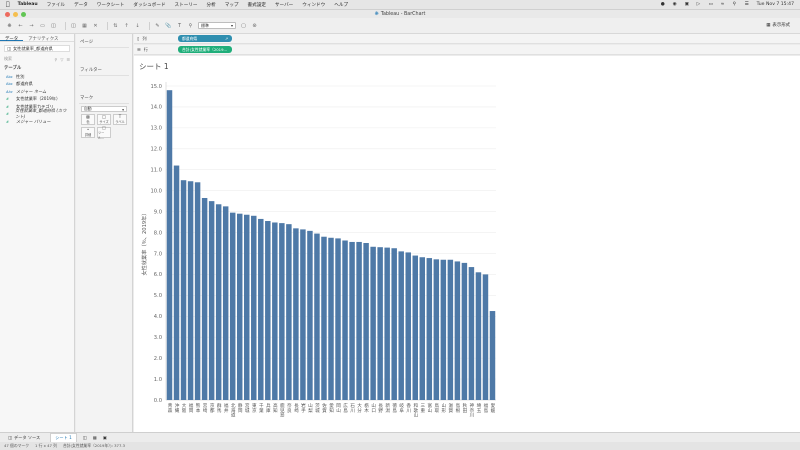 The height and width of the screenshot is (450, 800). Describe the element at coordinates (7, 14) in the screenshot. I see `close-window-button` at that location.